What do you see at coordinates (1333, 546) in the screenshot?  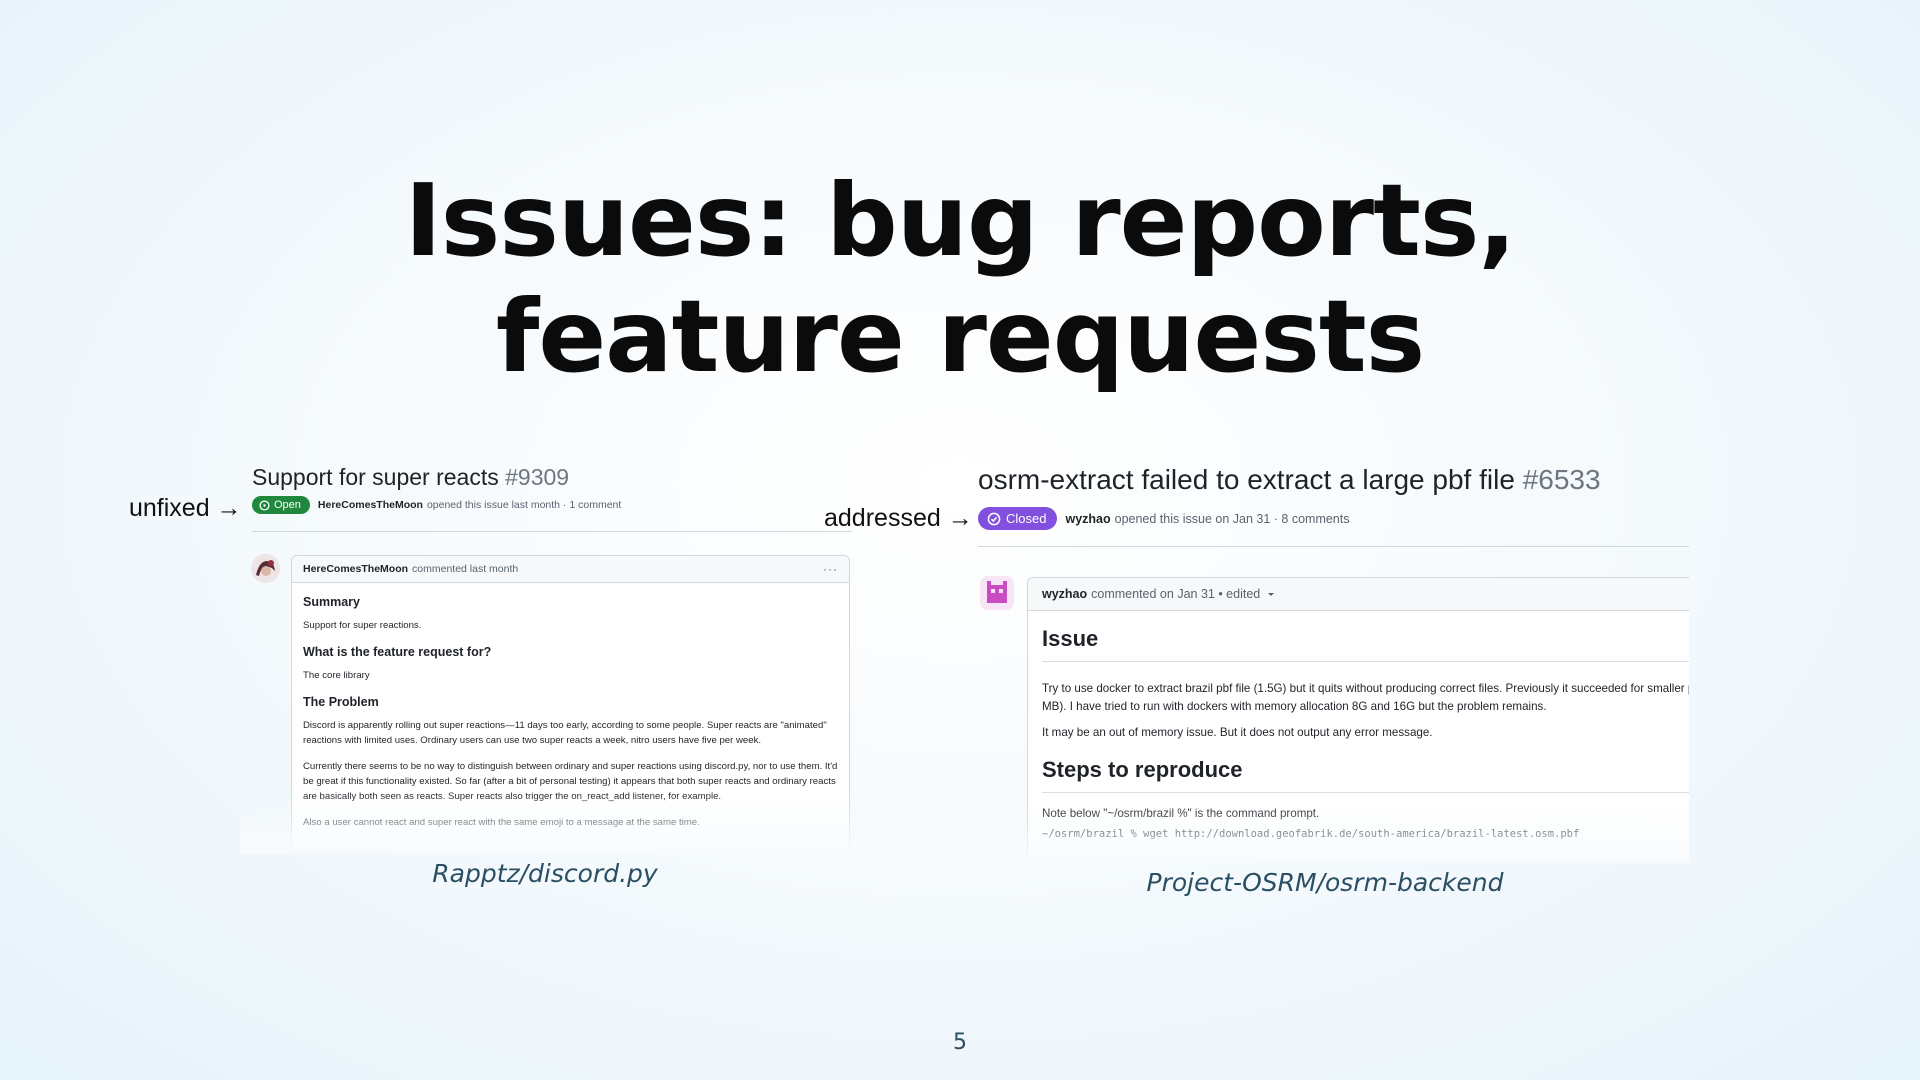 I see `right-header-divider` at bounding box center [1333, 546].